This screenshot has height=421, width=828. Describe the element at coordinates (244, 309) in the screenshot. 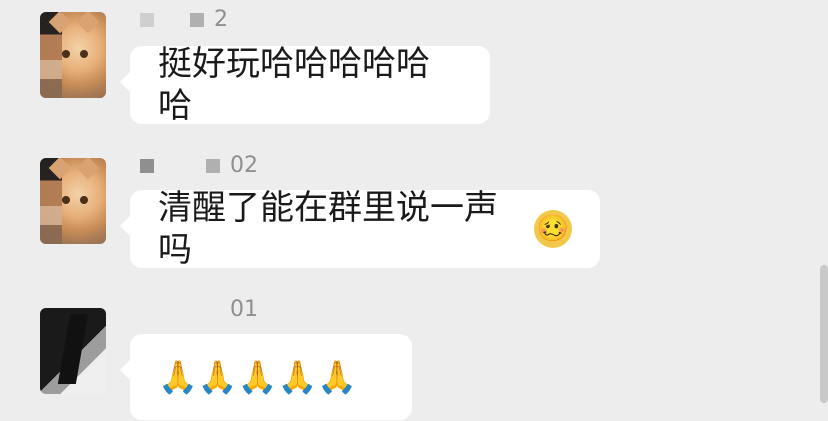

I see `sender-name-fragment: 01` at that location.